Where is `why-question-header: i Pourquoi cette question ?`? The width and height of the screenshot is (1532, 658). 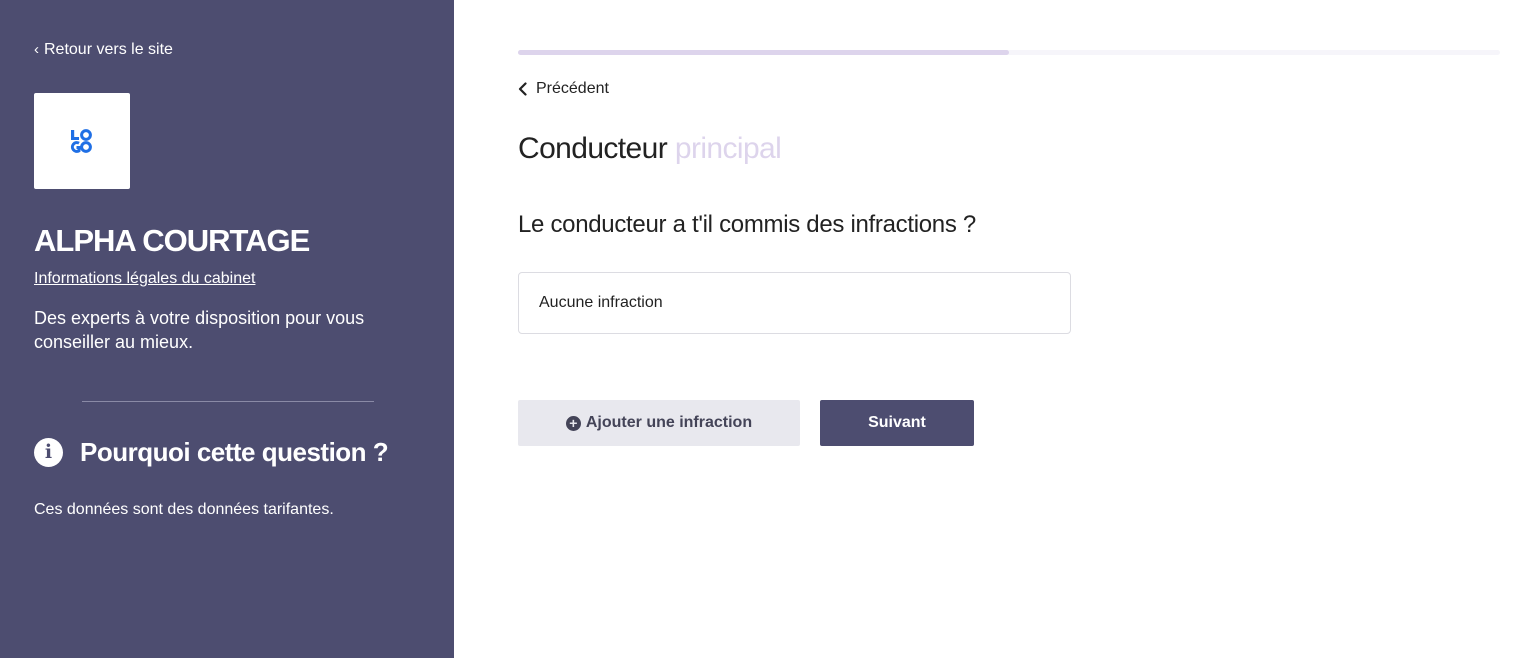
why-question-header: i Pourquoi cette question ? is located at coordinates (211, 452).